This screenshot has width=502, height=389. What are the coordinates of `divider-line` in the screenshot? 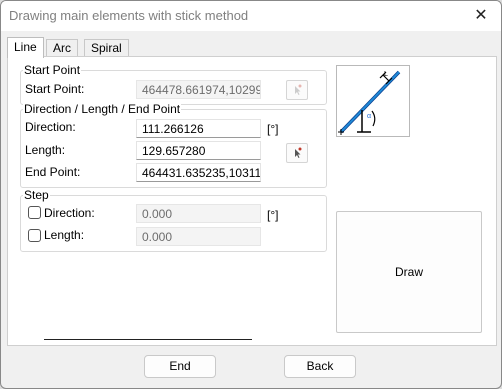 It's located at (148, 339).